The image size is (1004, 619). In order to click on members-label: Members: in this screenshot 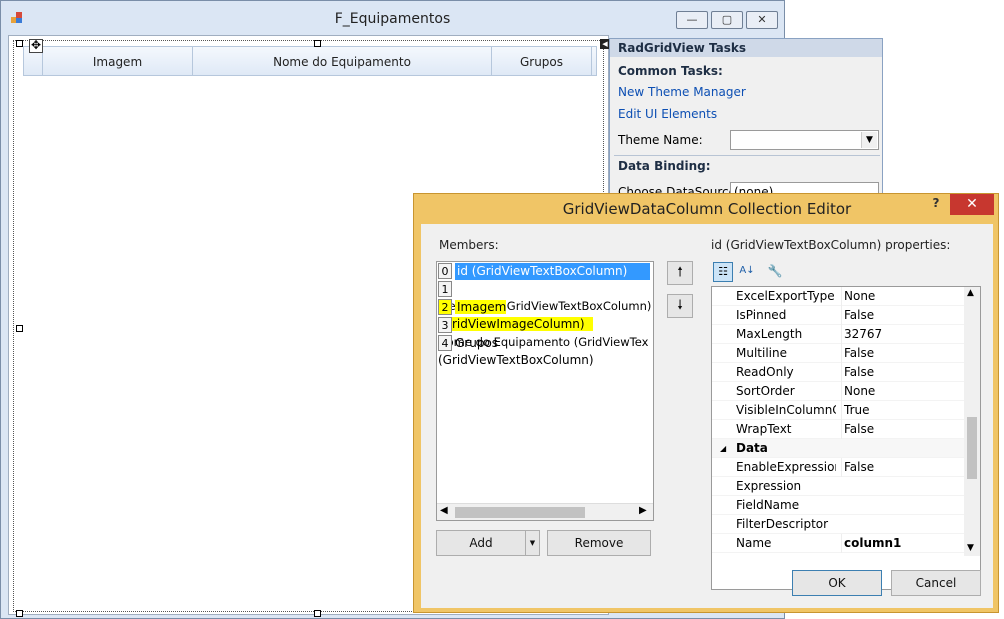, I will do `click(469, 245)`.